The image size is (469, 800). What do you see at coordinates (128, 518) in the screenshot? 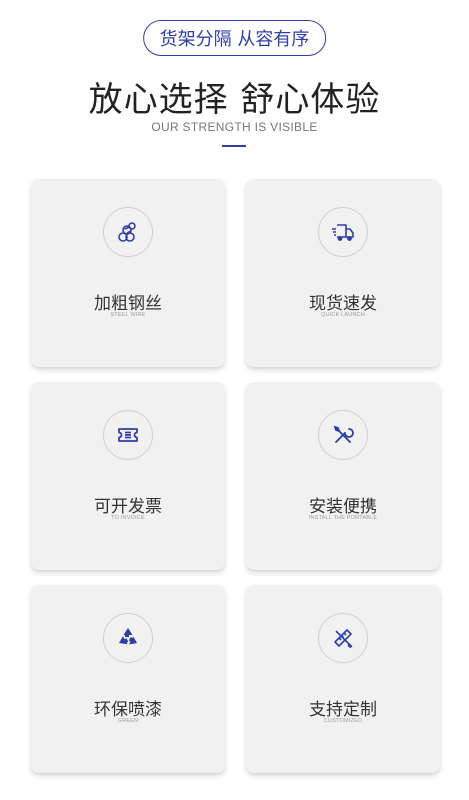
I see `feature-subtitle: TO INVOICE` at bounding box center [128, 518].